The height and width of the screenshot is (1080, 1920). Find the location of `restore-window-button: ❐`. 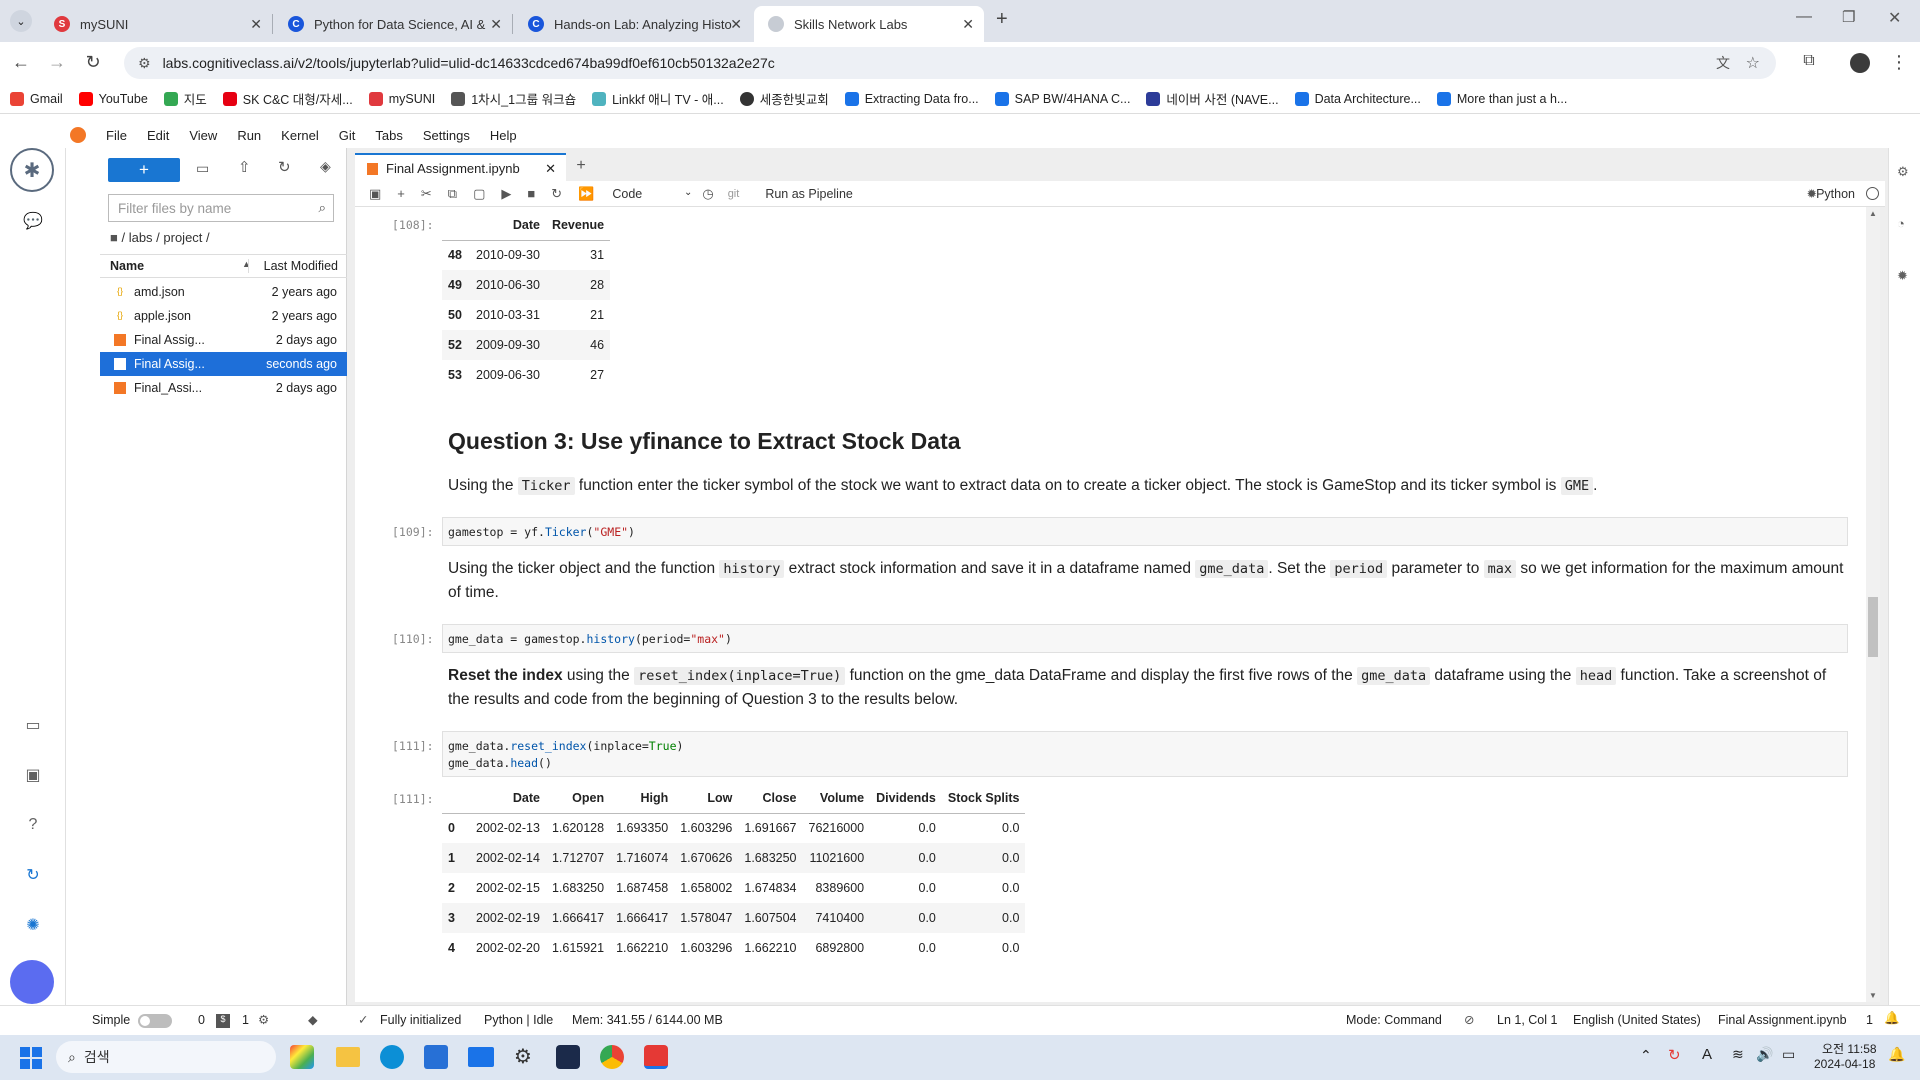

restore-window-button: ❐ is located at coordinates (1848, 17).